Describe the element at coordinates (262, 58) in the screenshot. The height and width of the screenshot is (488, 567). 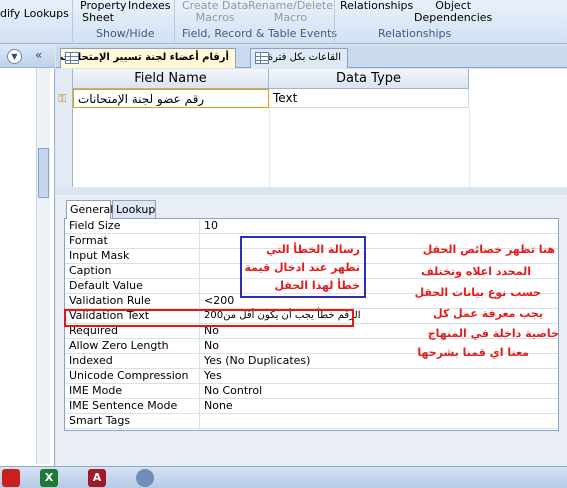
I see `query-icon` at that location.